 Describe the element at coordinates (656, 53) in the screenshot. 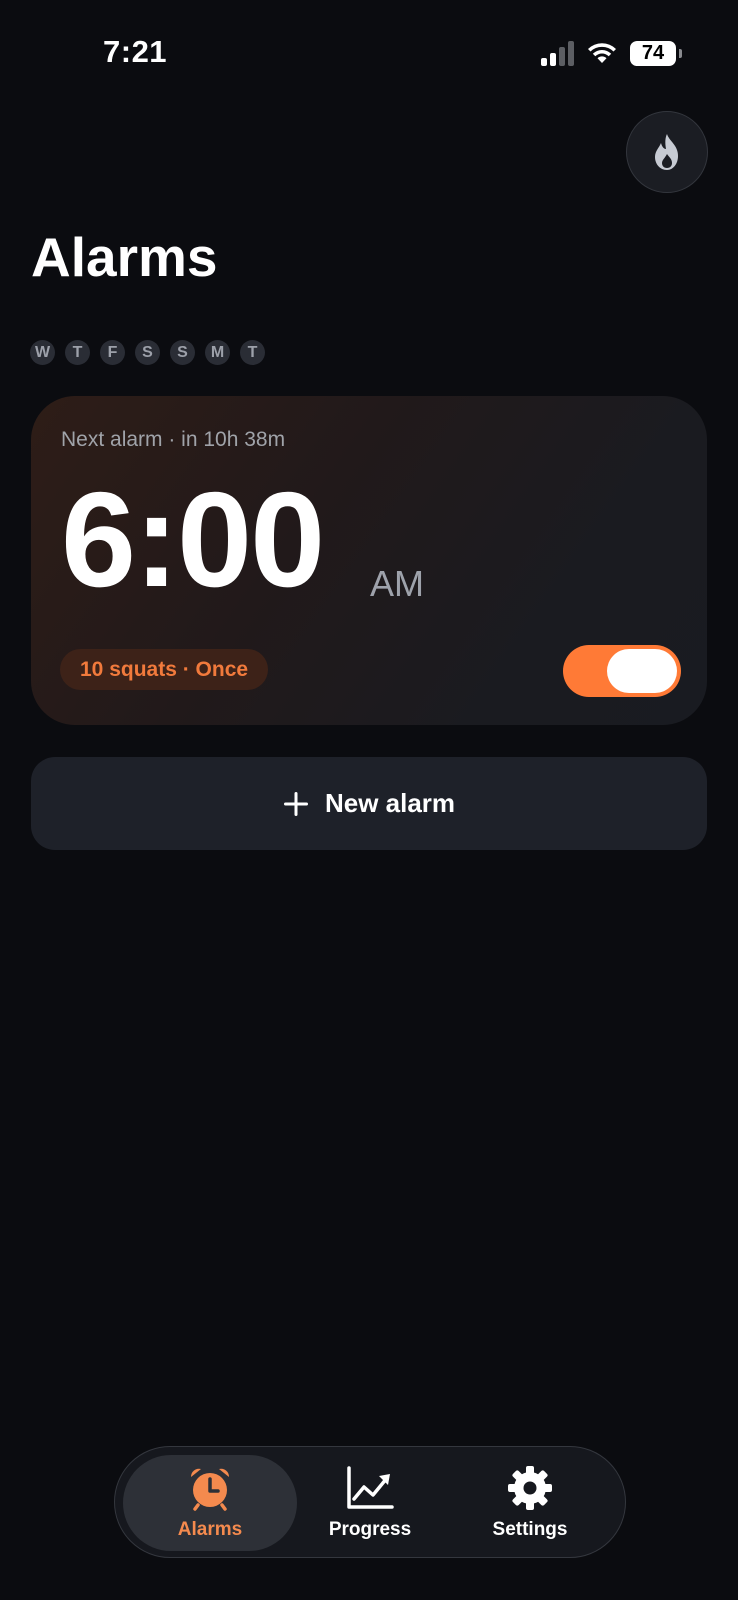

I see `battery-icon: 74` at that location.